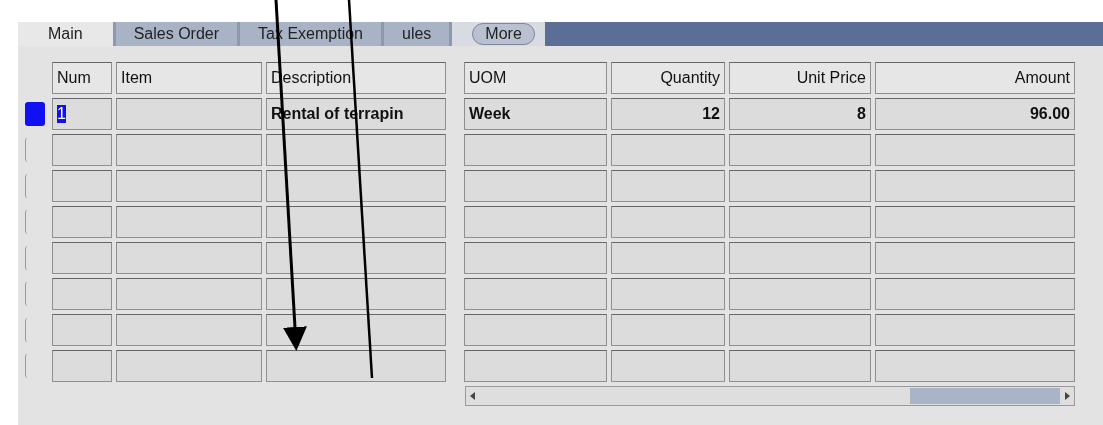  I want to click on tab: ules, so click(418, 34).